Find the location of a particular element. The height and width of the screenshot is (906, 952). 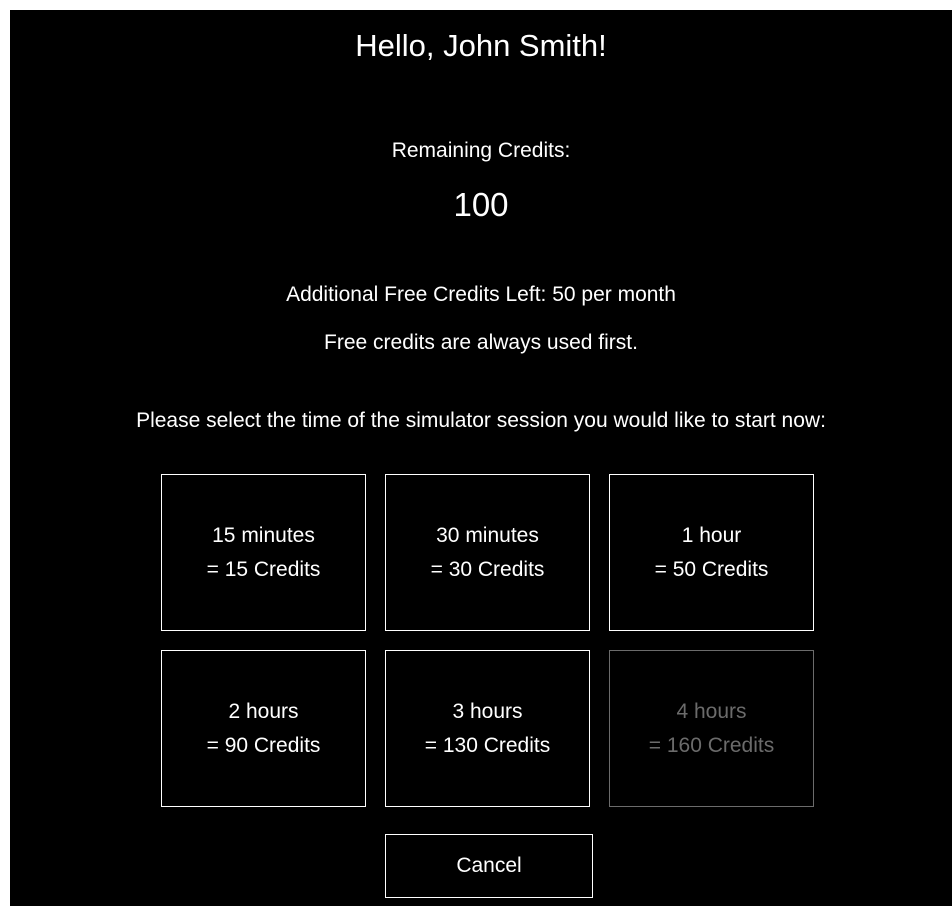

option-4-hours-button: 4 hours = 160 Credits is located at coordinates (711, 728).